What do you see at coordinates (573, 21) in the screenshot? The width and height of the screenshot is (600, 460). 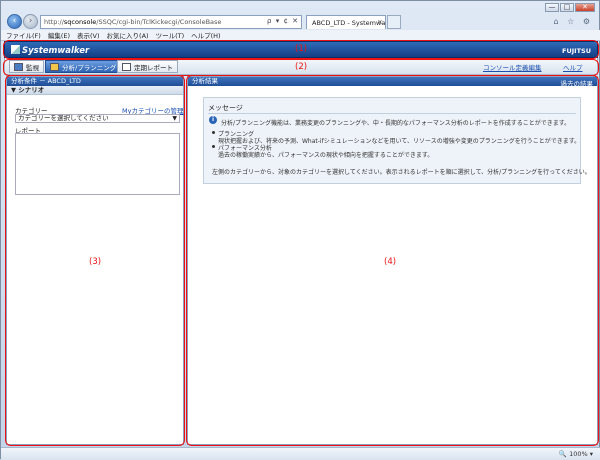 I see `browser-right-icons: ⌂ ☆ ⚙` at bounding box center [573, 21].